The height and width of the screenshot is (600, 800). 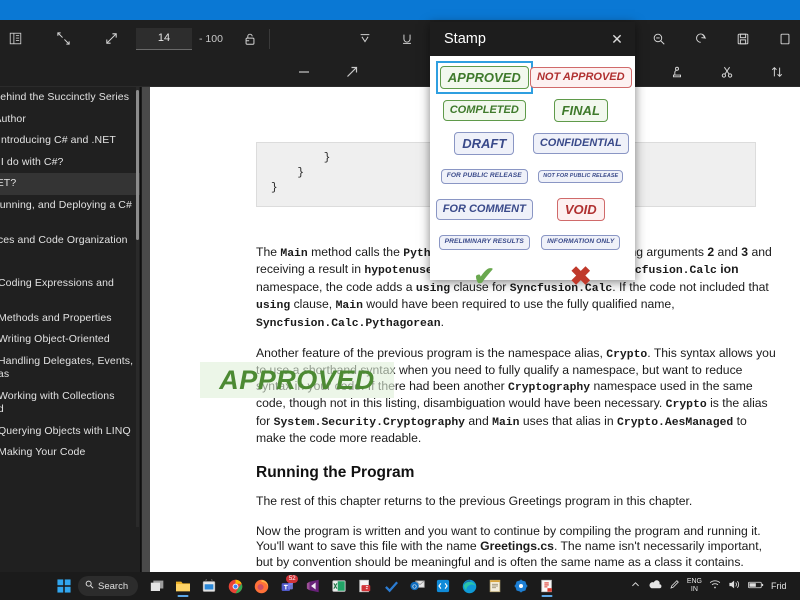 What do you see at coordinates (659, 39) in the screenshot?
I see `zoom-out-icon` at bounding box center [659, 39].